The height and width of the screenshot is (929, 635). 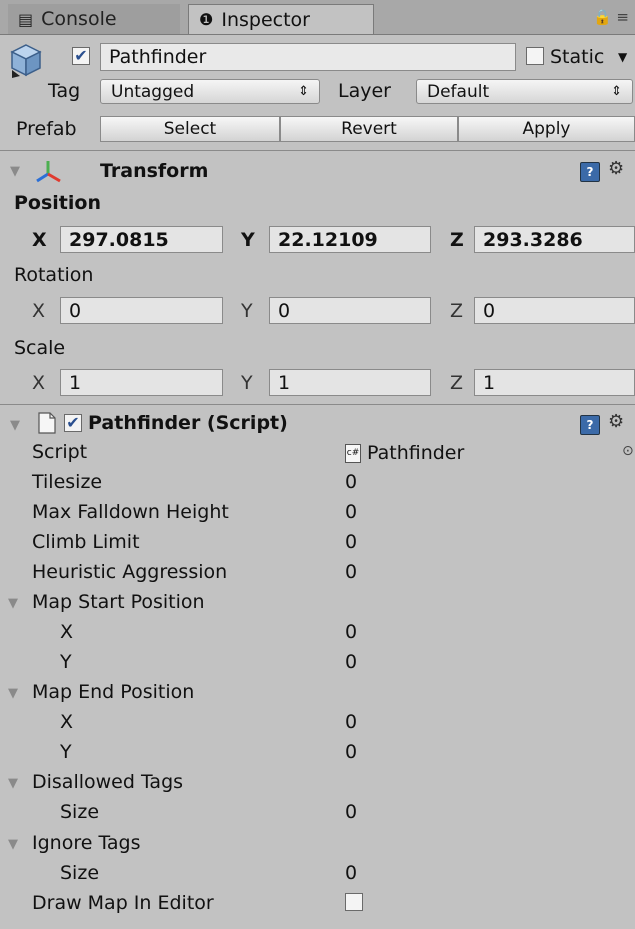 I want to click on script-foldout-icon: ▼, so click(x=15, y=425).